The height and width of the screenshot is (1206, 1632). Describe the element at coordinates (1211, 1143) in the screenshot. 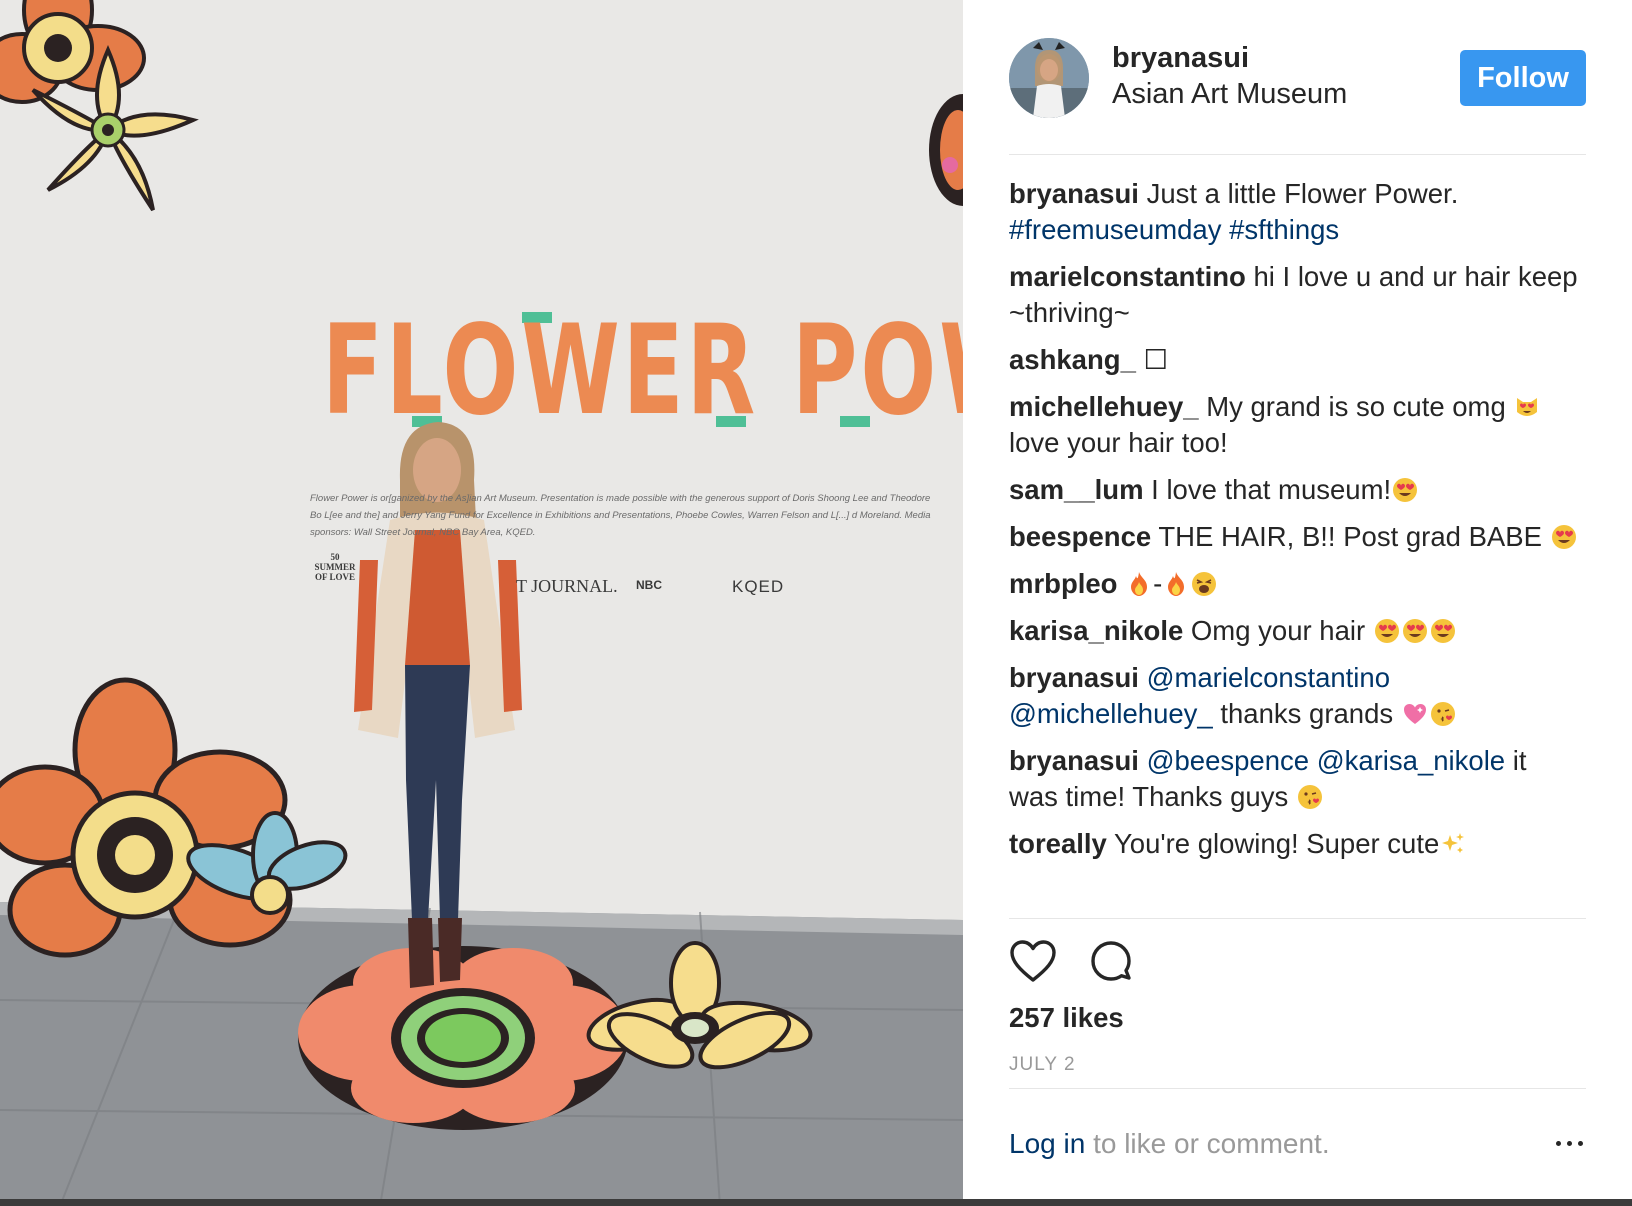

I see `login-prompt-text: to like or comment.` at that location.